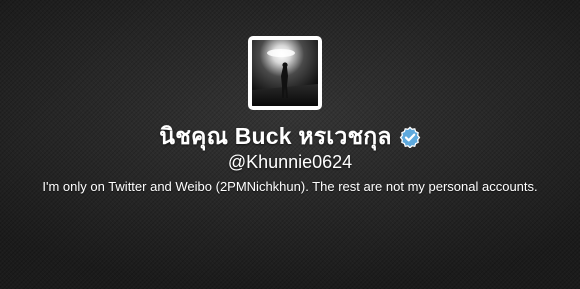 The image size is (580, 289). I want to click on profile-full-name: นิชคุณ Buck หรเวชกุล, so click(275, 137).